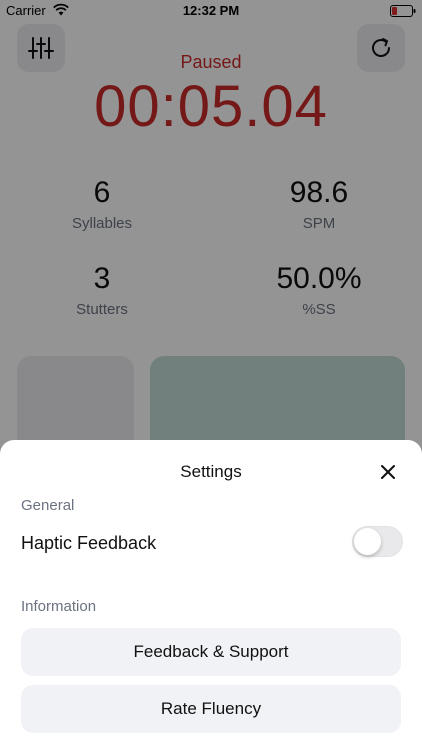 The height and width of the screenshot is (750, 422). Describe the element at coordinates (211, 652) in the screenshot. I see `feedback-support-button: Feedback & Support` at that location.